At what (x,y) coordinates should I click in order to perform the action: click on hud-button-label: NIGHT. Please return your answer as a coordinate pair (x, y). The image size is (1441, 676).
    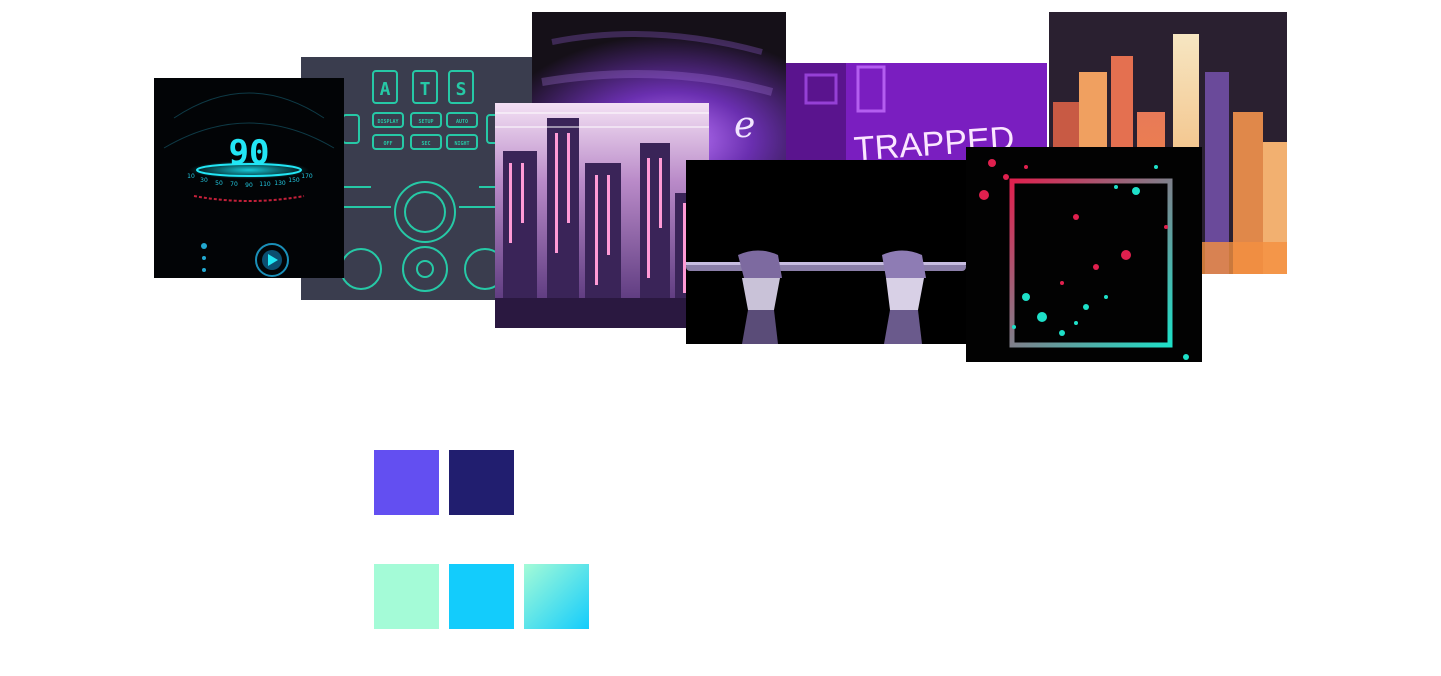
    Looking at the image, I should click on (461, 144).